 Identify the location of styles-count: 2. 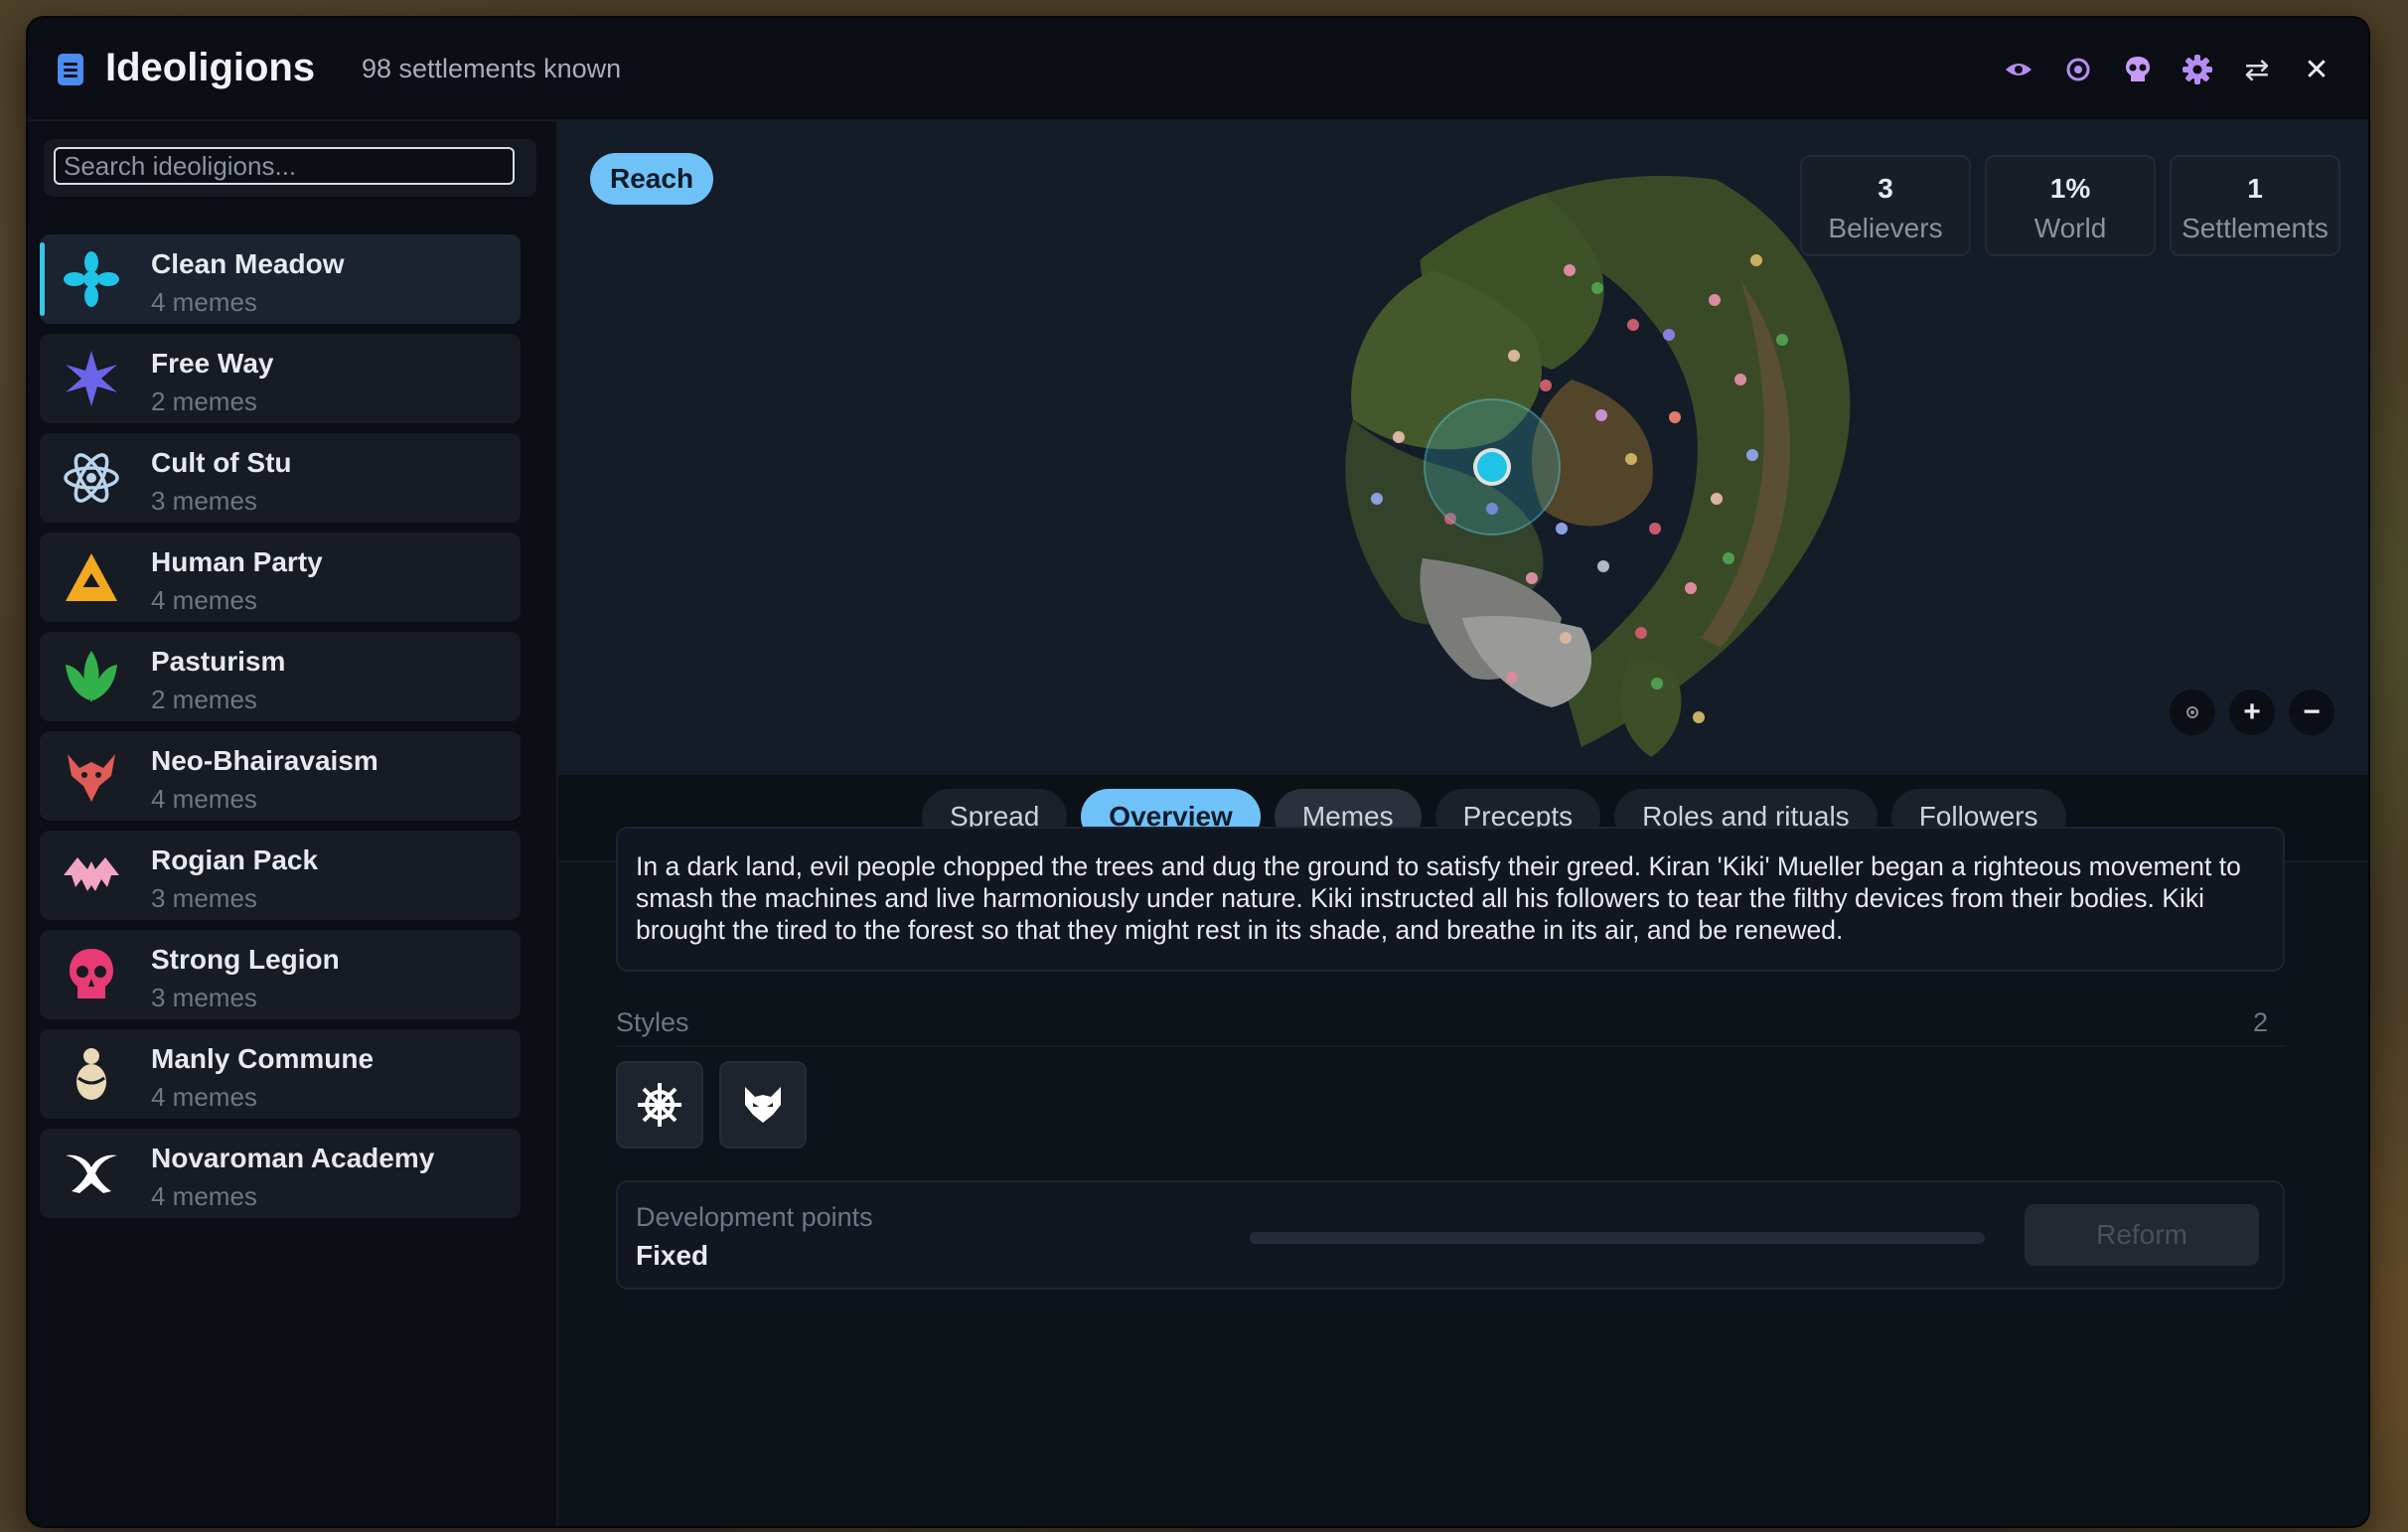
(2261, 1022).